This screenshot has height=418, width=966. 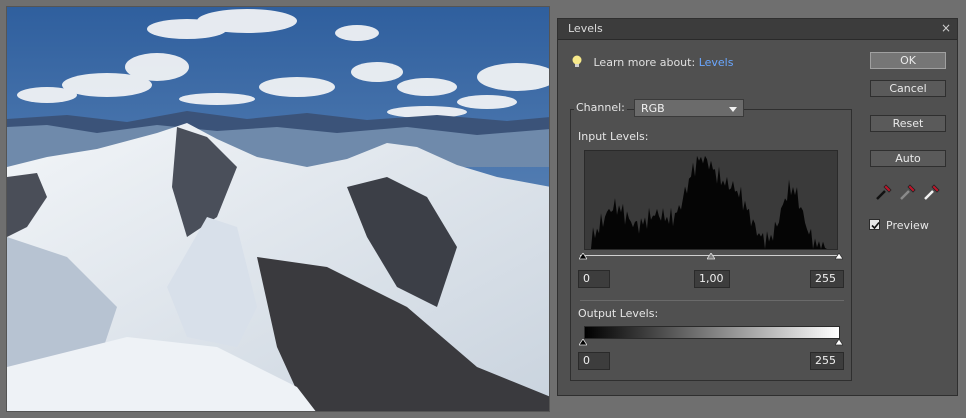 I want to click on lightbulb-icon, so click(x=577, y=61).